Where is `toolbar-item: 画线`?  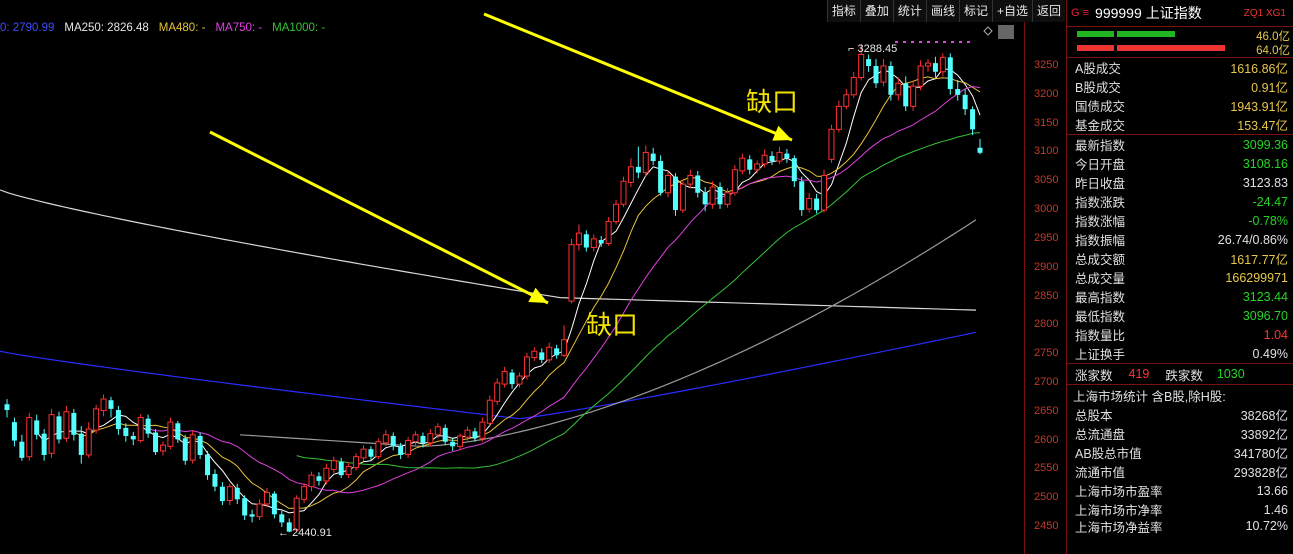 toolbar-item: 画线 is located at coordinates (942, 11).